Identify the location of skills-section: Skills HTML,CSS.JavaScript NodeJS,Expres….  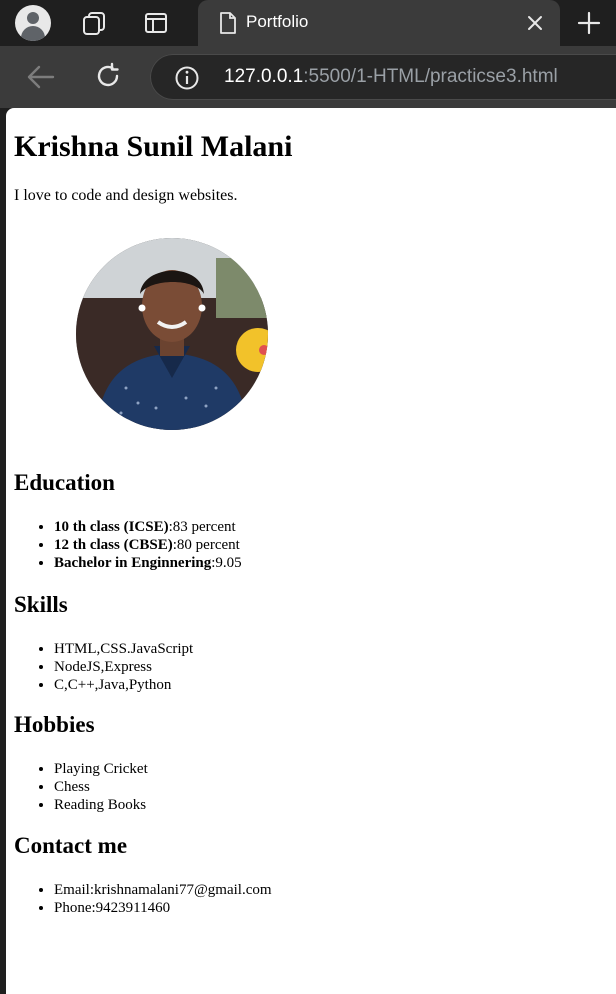
(103, 643).